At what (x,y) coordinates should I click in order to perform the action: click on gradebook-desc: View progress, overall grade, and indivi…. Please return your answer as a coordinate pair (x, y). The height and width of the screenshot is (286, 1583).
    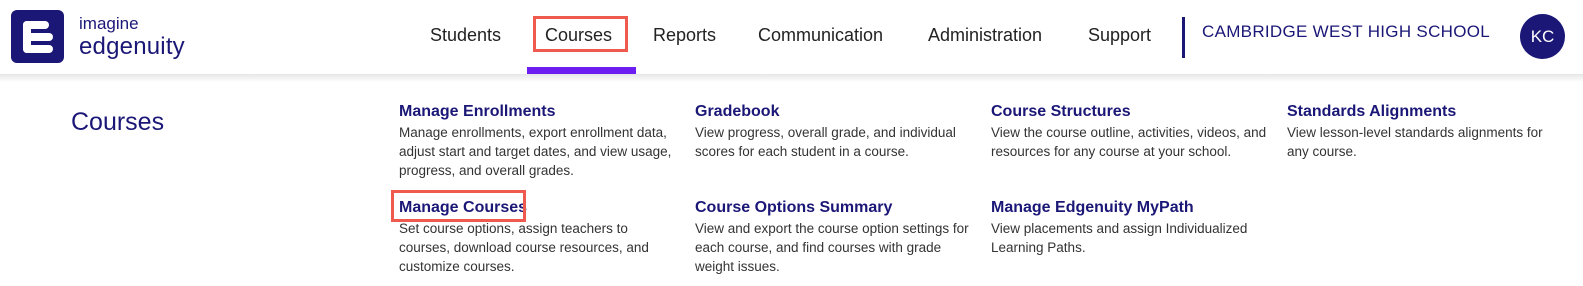
    Looking at the image, I should click on (825, 142).